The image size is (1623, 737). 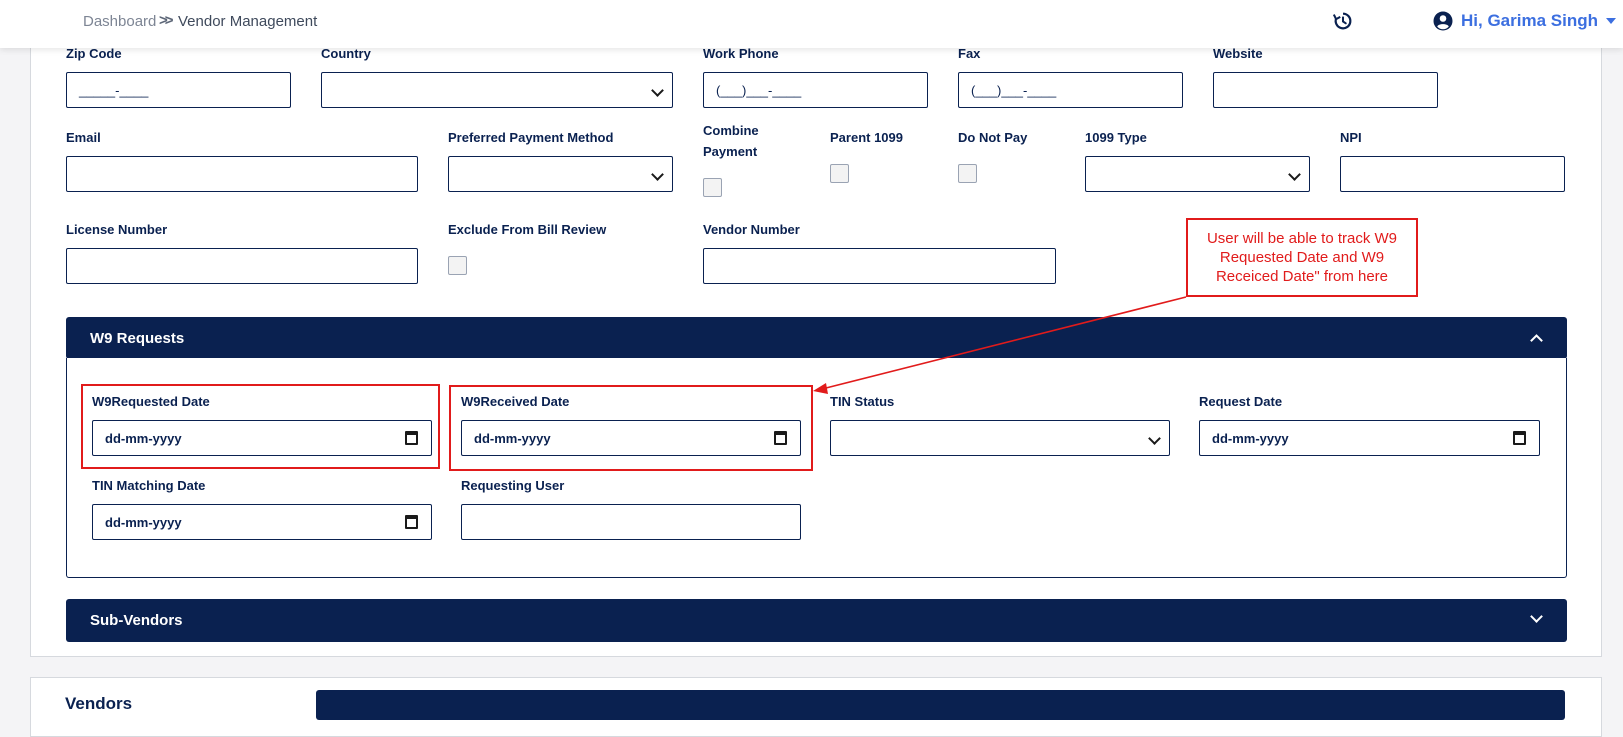 What do you see at coordinates (1452, 174) in the screenshot?
I see `npi-input` at bounding box center [1452, 174].